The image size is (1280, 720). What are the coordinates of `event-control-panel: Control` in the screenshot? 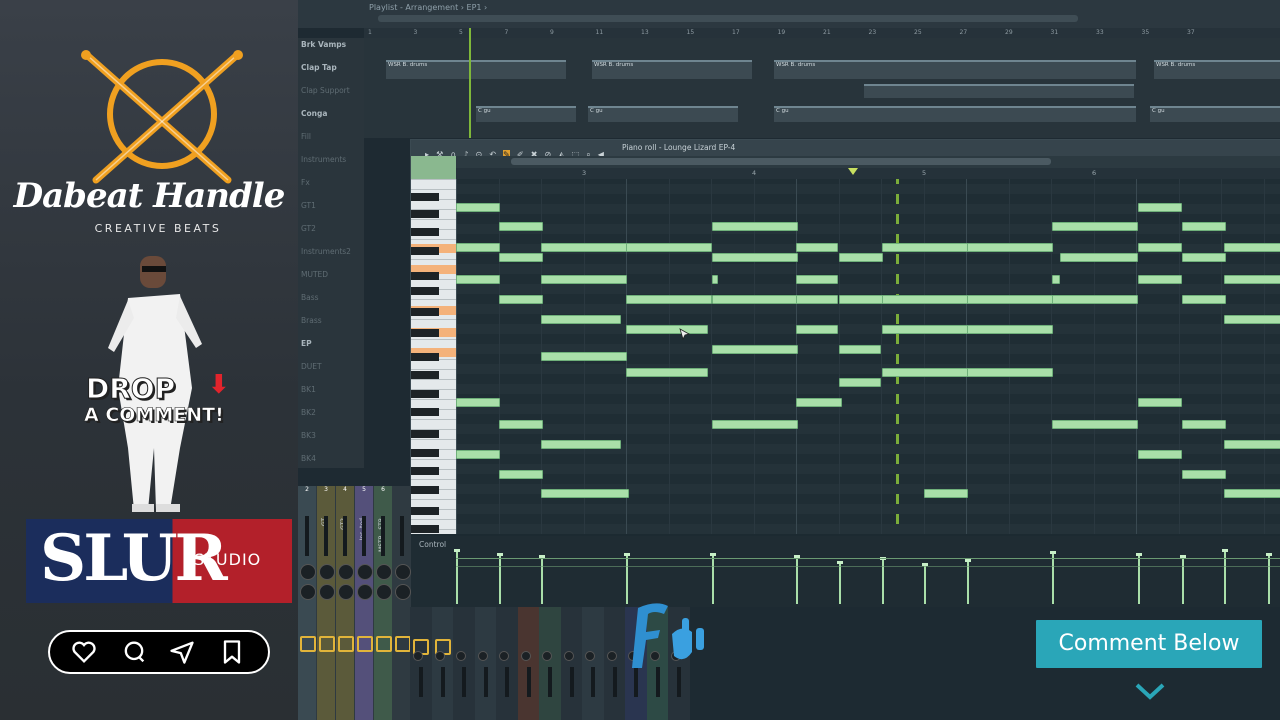 It's located at (845, 572).